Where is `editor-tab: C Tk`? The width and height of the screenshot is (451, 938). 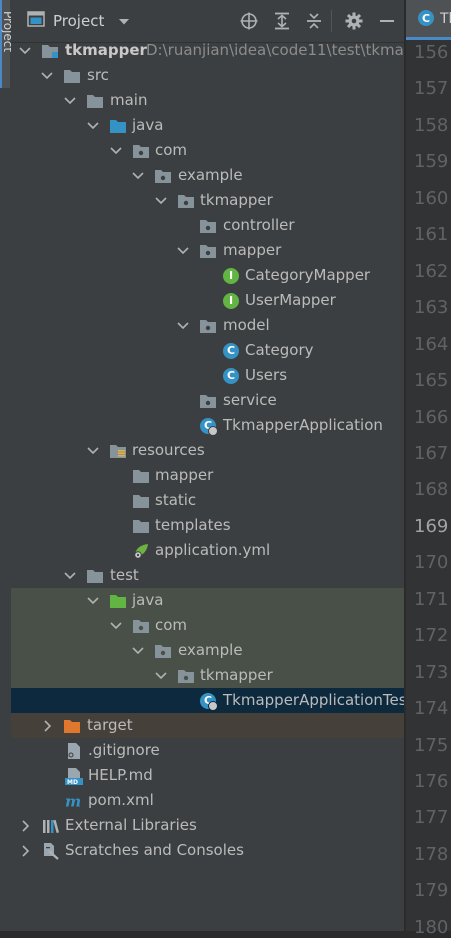 editor-tab: C Tk is located at coordinates (428, 20).